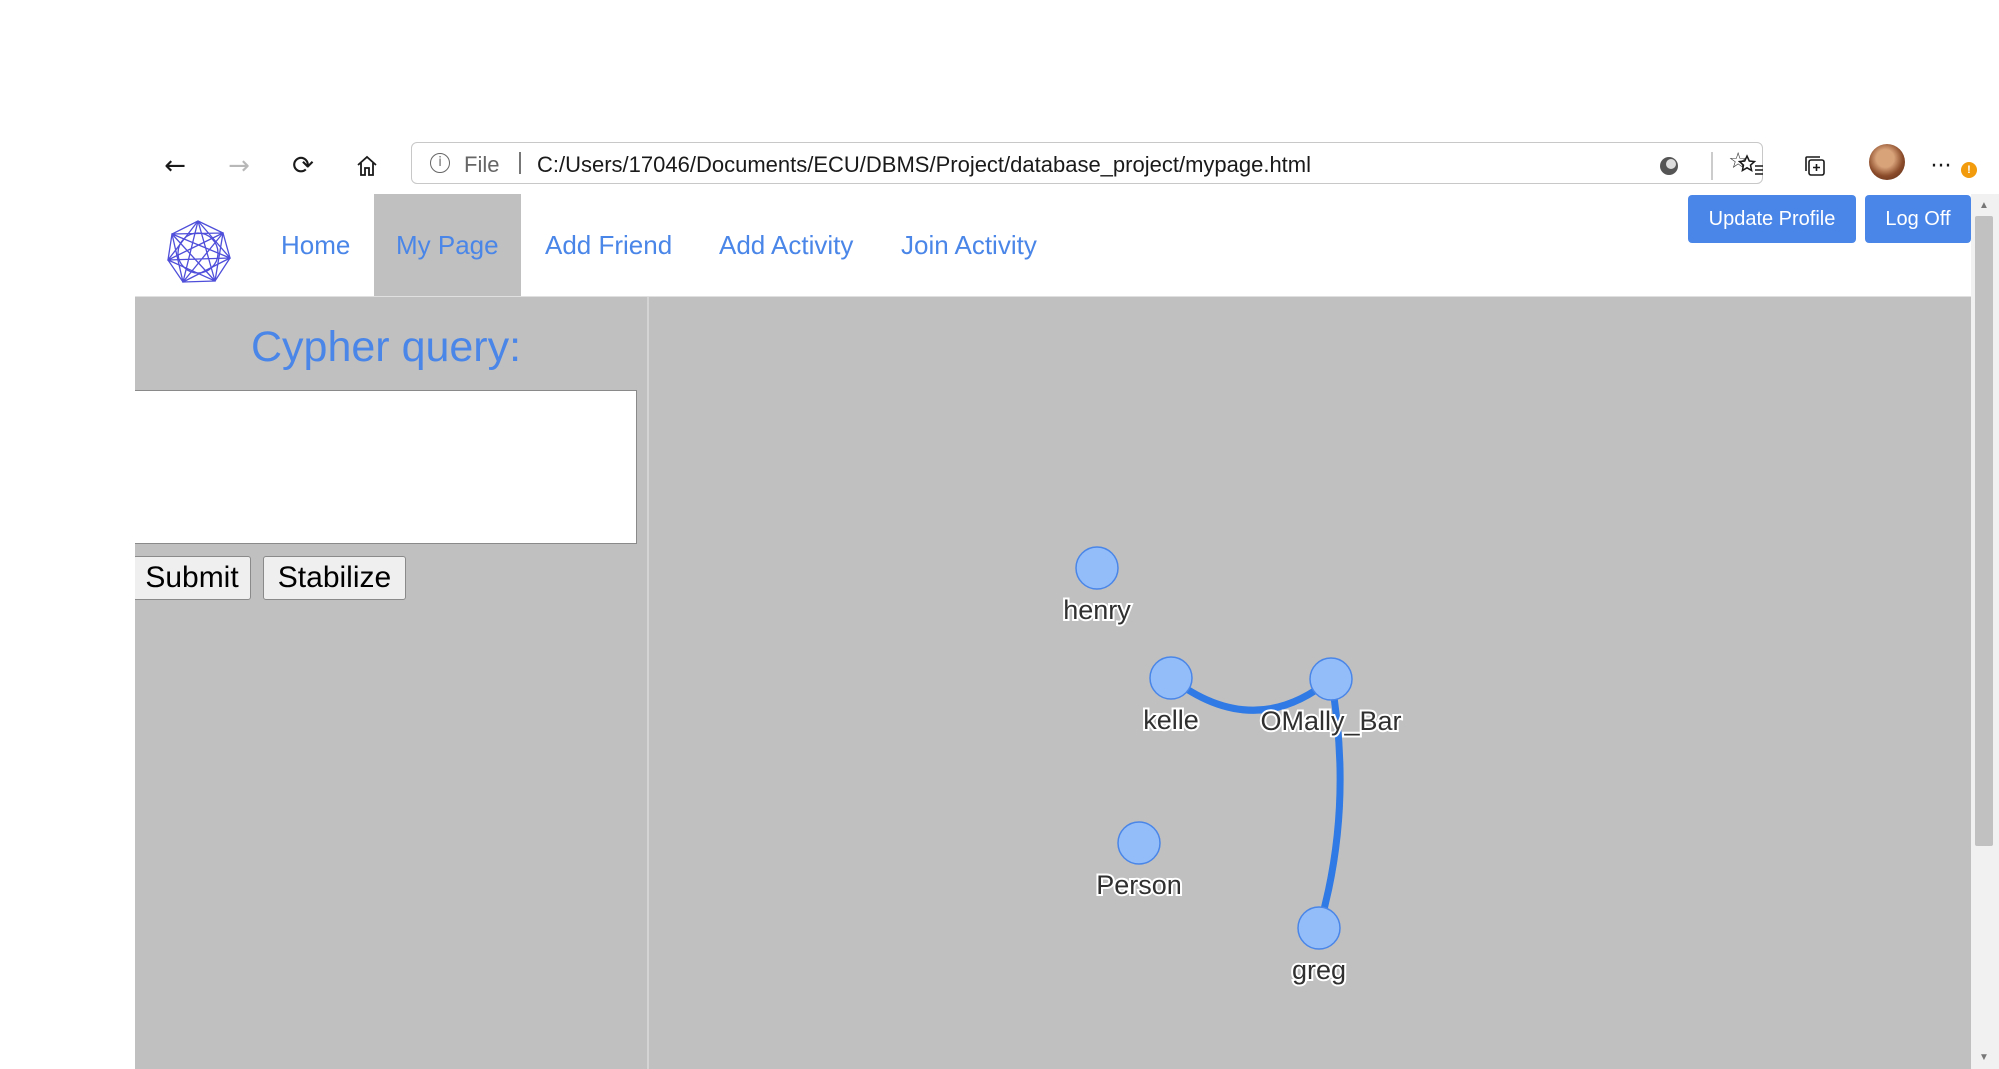 This screenshot has height=1069, width=1999. Describe the element at coordinates (1918, 219) in the screenshot. I see `log-off-button: Log Off` at that location.